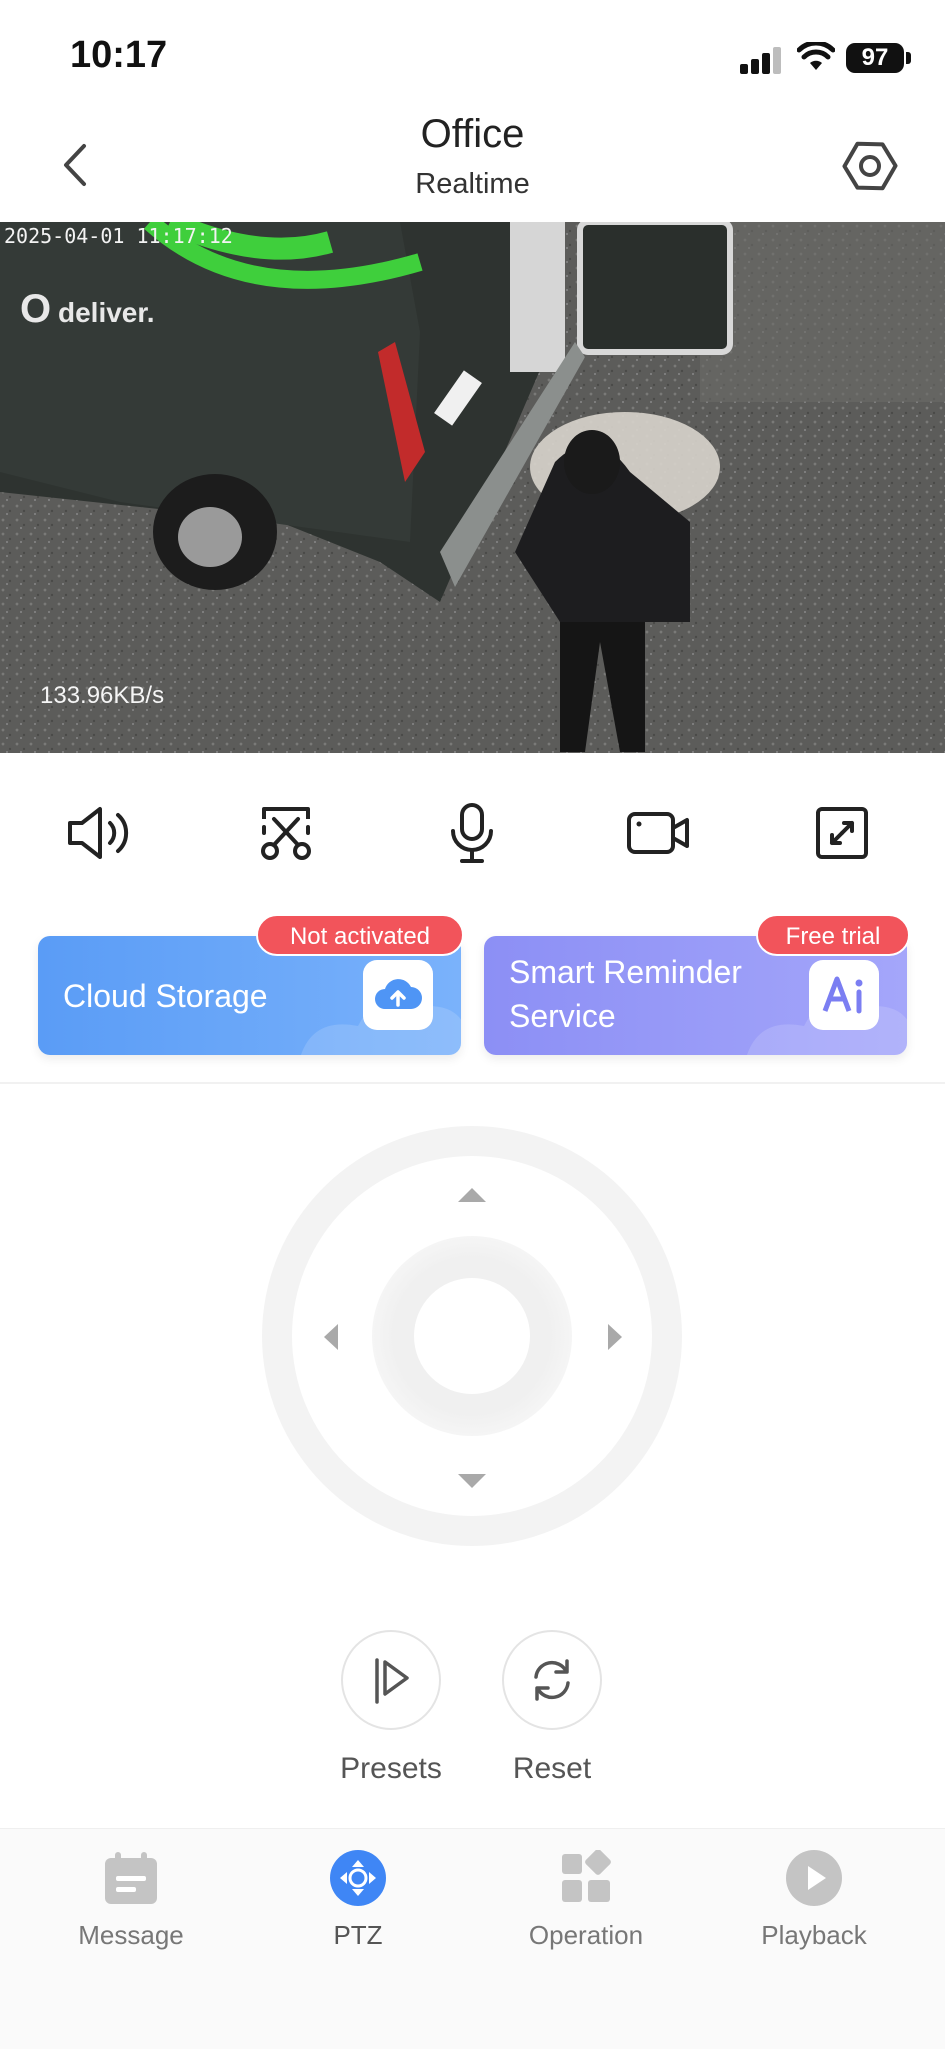 The image size is (945, 2049). I want to click on message-icon, so click(131, 1878).